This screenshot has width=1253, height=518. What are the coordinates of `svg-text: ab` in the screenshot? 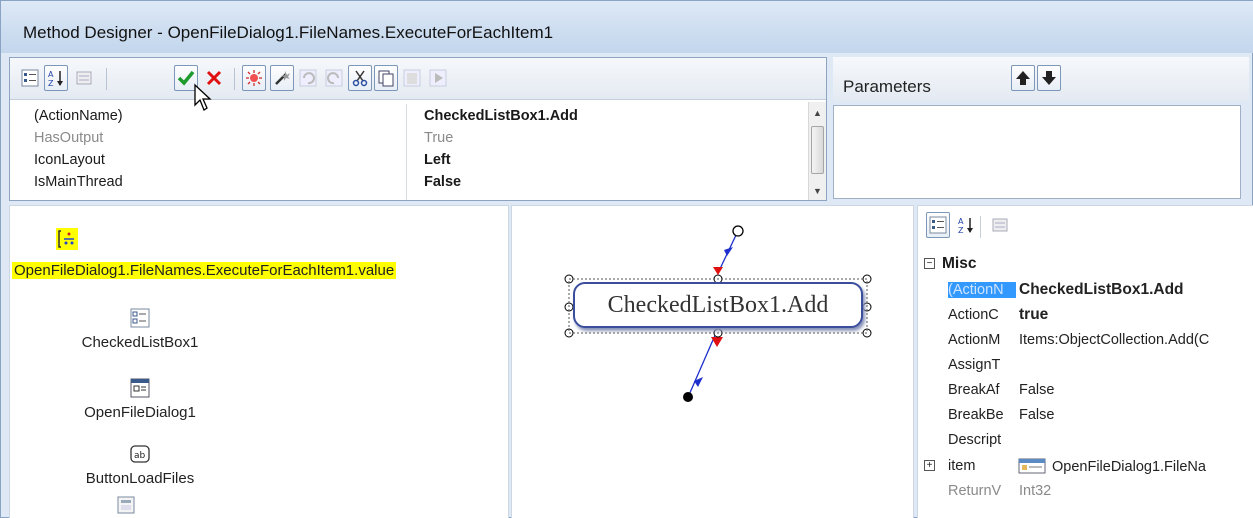 It's located at (140, 456).